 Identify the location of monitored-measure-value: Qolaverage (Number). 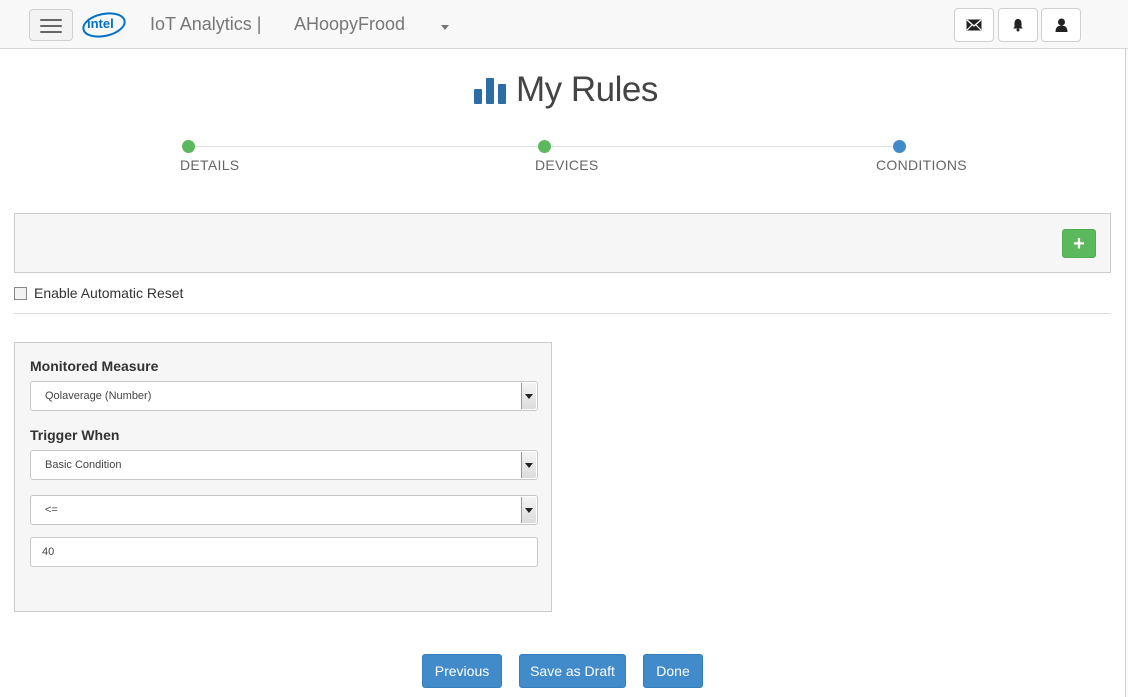
(98, 396).